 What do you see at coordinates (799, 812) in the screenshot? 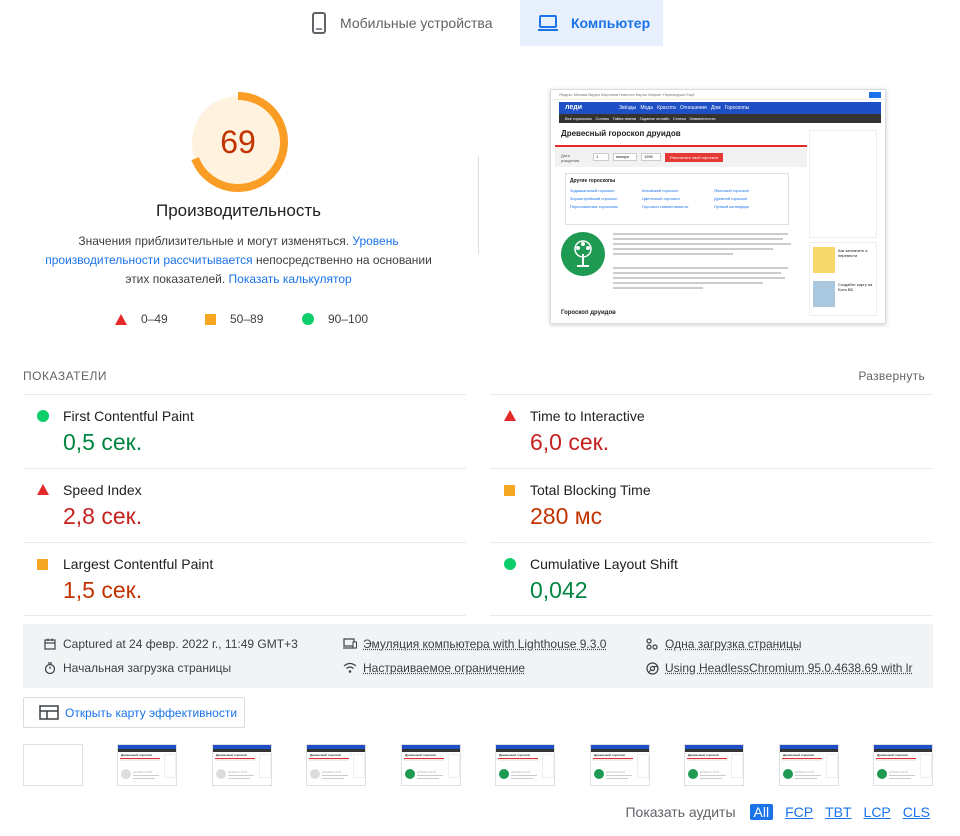
I see `filter-fcp: FCP` at bounding box center [799, 812].